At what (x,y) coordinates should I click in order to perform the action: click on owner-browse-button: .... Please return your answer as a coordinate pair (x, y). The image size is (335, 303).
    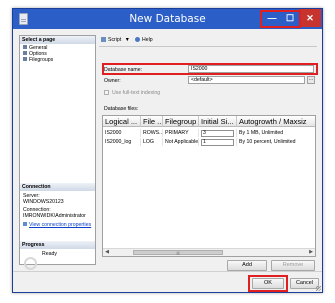
    Looking at the image, I should click on (311, 80).